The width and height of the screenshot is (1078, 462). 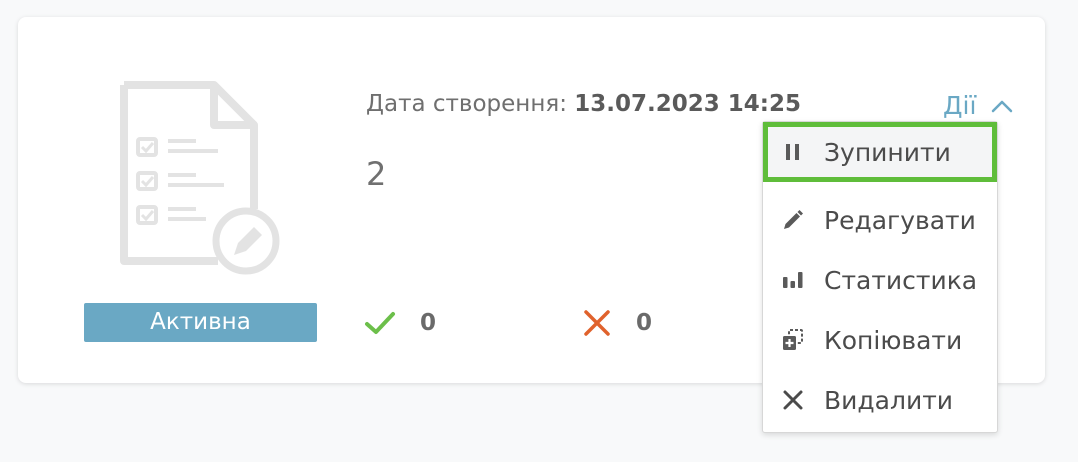 What do you see at coordinates (901, 280) in the screenshot?
I see `menu-item-label: Статистика` at bounding box center [901, 280].